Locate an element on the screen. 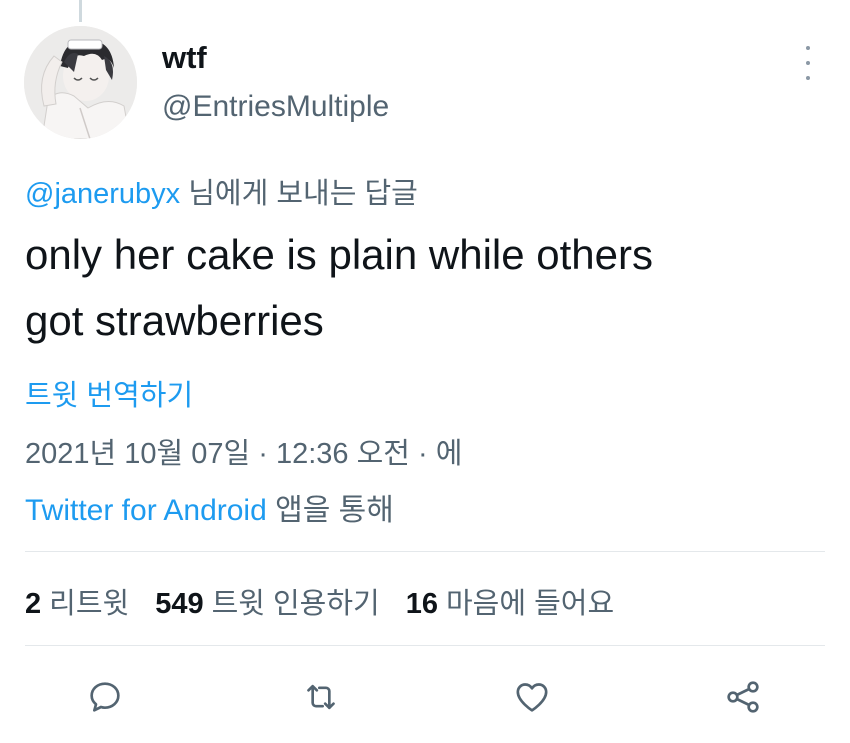  avatar is located at coordinates (80, 82).